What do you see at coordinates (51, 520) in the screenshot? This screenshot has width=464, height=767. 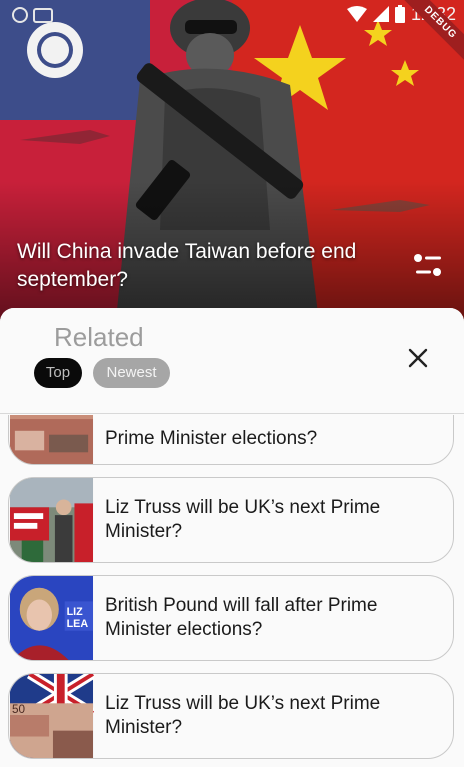 I see `protest-crowd-image` at bounding box center [51, 520].